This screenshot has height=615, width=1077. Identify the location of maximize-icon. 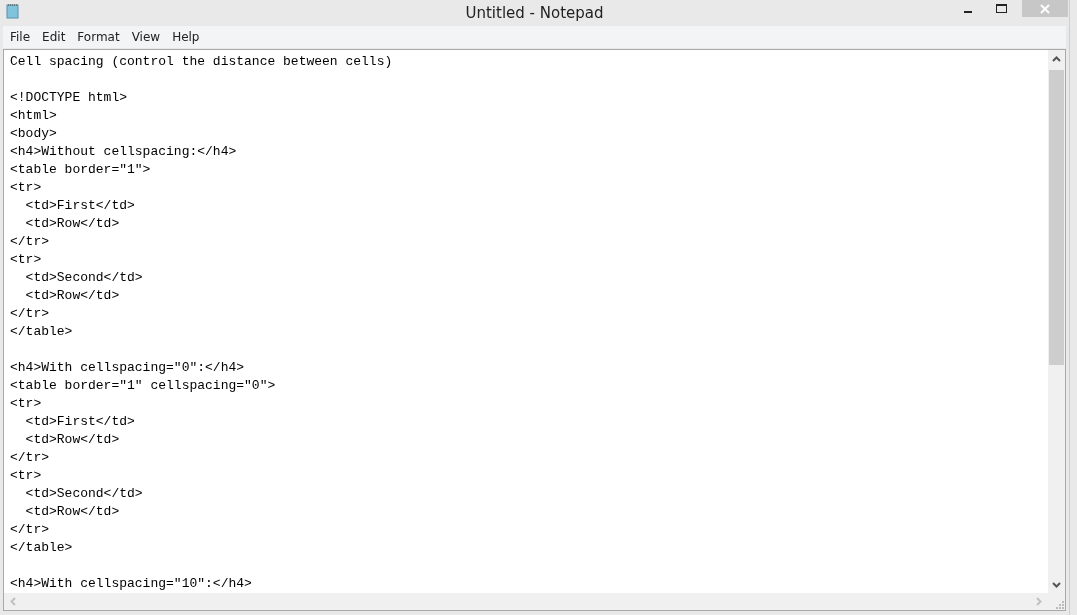
(1002, 8).